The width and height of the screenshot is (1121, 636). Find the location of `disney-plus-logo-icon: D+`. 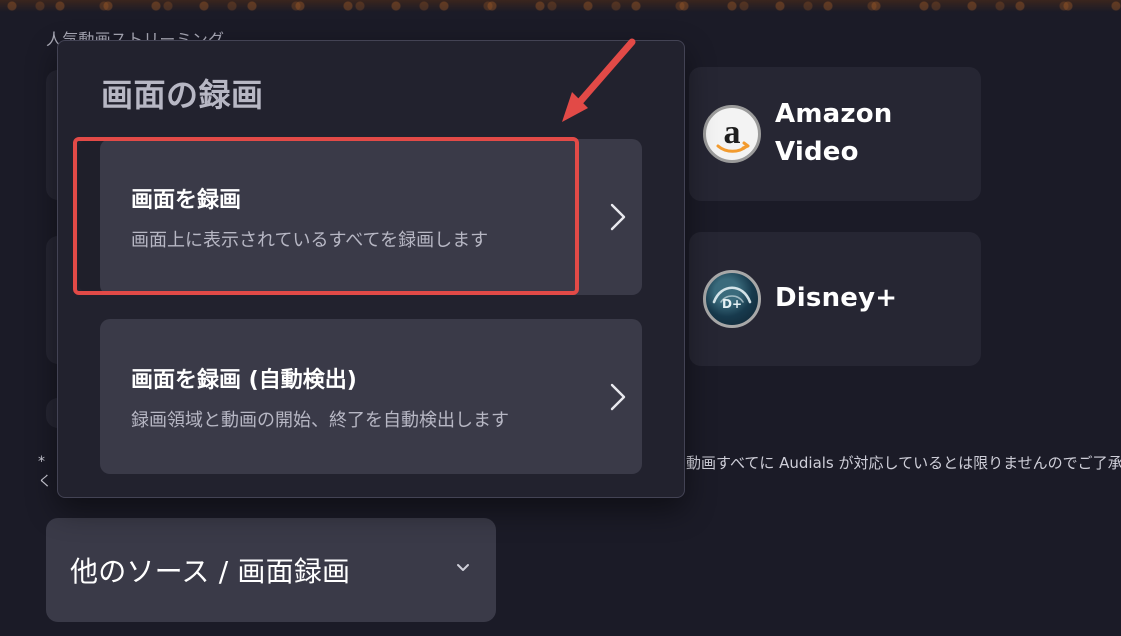

disney-plus-logo-icon: D+ is located at coordinates (732, 299).